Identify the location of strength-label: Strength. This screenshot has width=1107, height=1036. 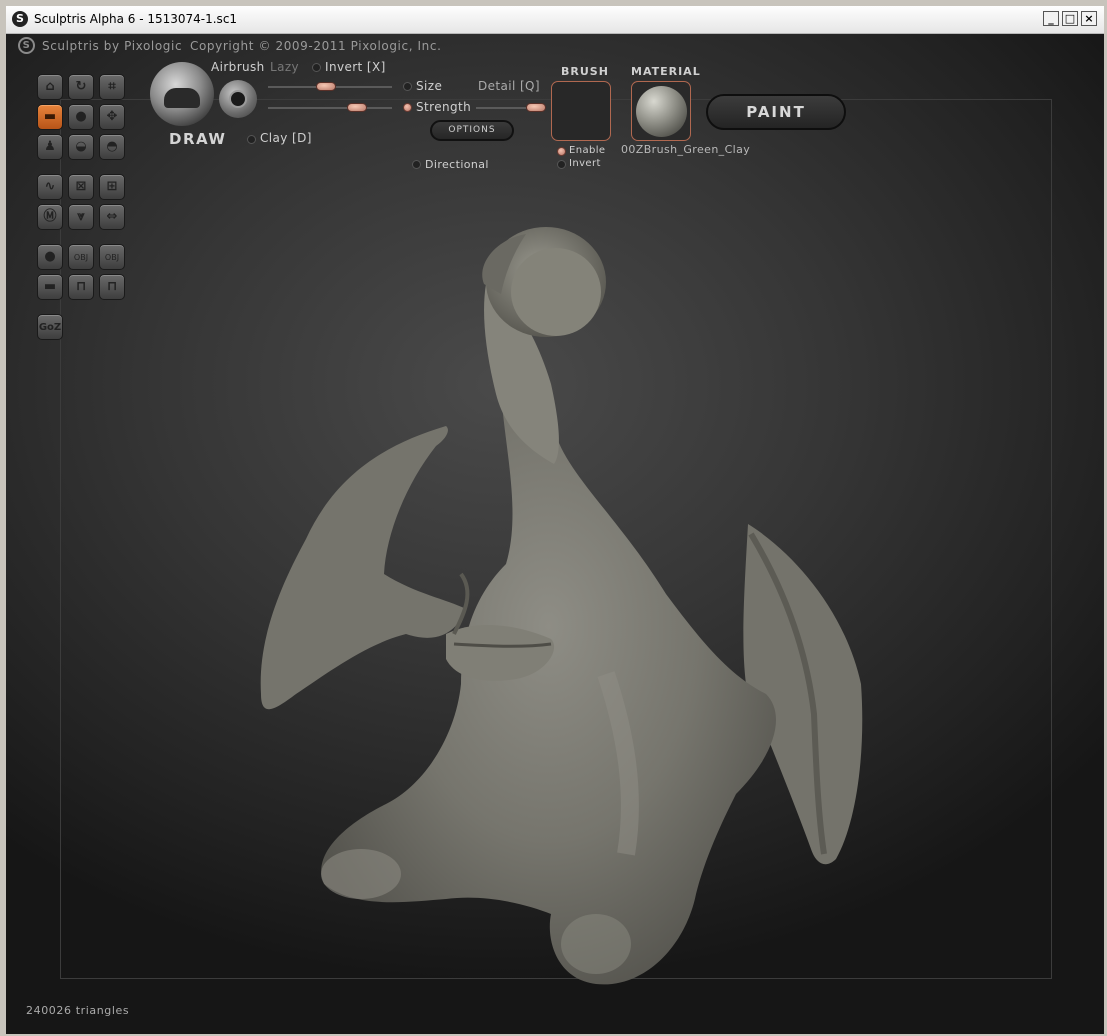
(444, 107).